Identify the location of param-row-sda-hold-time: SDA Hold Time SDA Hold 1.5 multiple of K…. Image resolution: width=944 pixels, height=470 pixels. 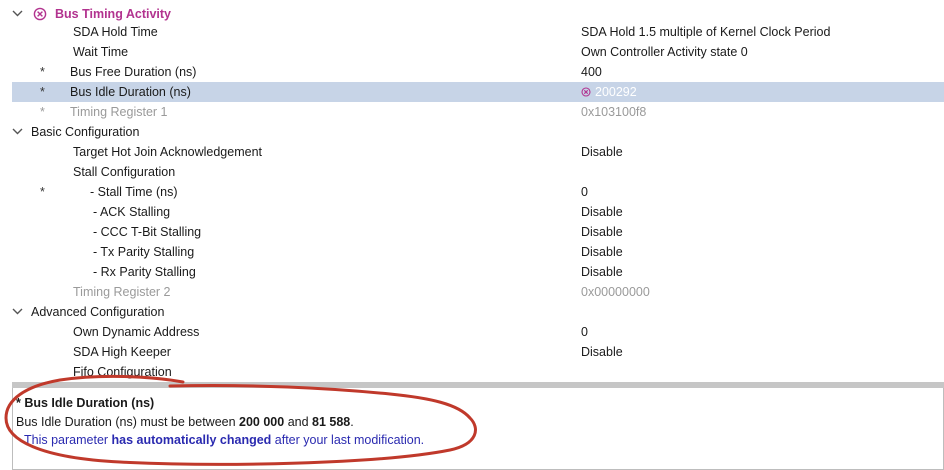
(472, 32).